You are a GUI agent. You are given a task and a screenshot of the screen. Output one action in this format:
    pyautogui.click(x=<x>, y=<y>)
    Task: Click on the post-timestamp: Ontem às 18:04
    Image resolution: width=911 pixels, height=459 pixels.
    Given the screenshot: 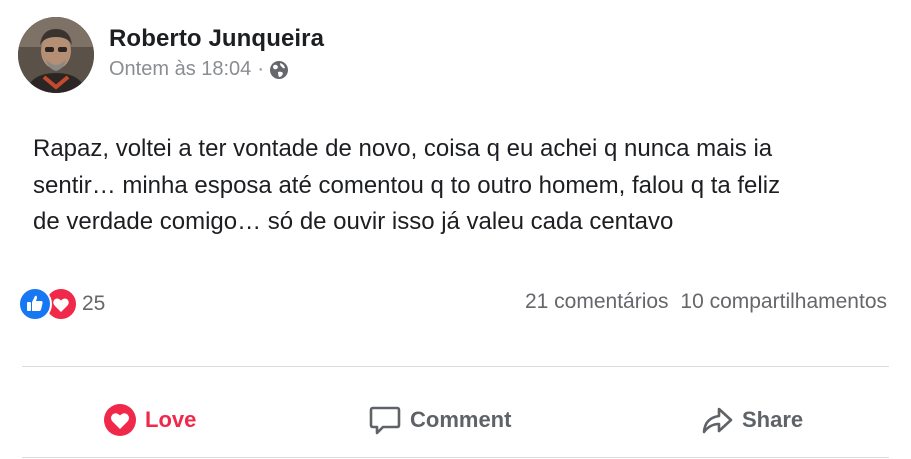 What is the action you would take?
    pyautogui.click(x=180, y=69)
    